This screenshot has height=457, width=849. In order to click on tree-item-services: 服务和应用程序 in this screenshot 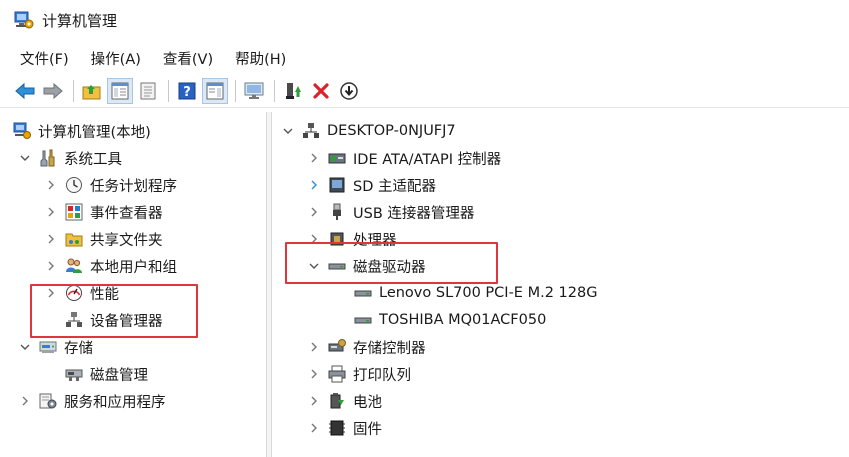, I will do `click(92, 401)`.